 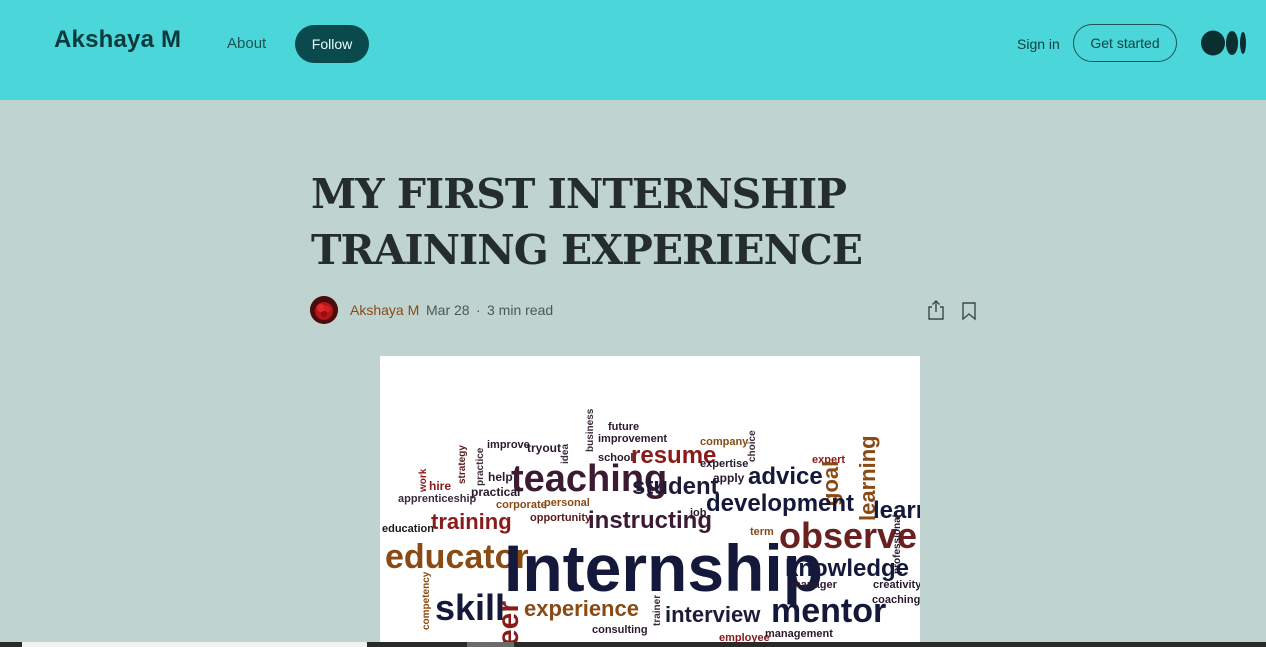 I want to click on word-cloud-word: competency, so click(x=426, y=600).